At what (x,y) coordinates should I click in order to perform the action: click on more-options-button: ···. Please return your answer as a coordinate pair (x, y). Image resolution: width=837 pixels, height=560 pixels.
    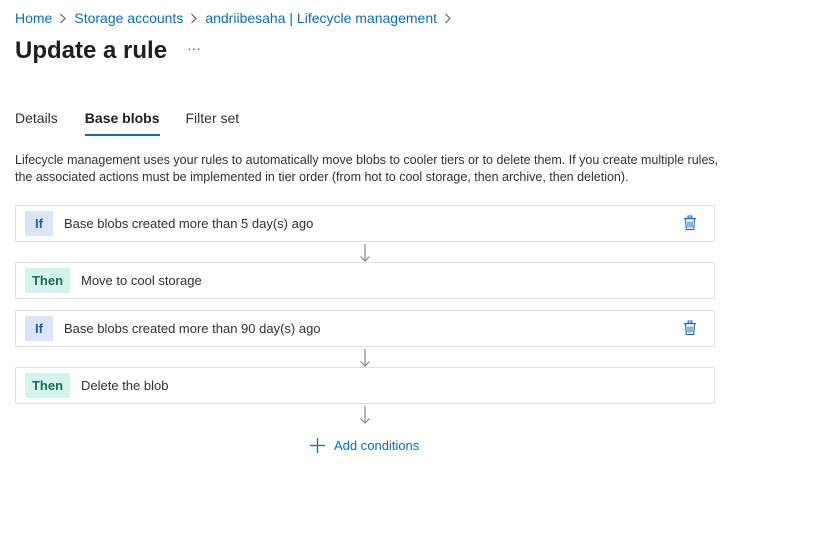
    Looking at the image, I should click on (194, 50).